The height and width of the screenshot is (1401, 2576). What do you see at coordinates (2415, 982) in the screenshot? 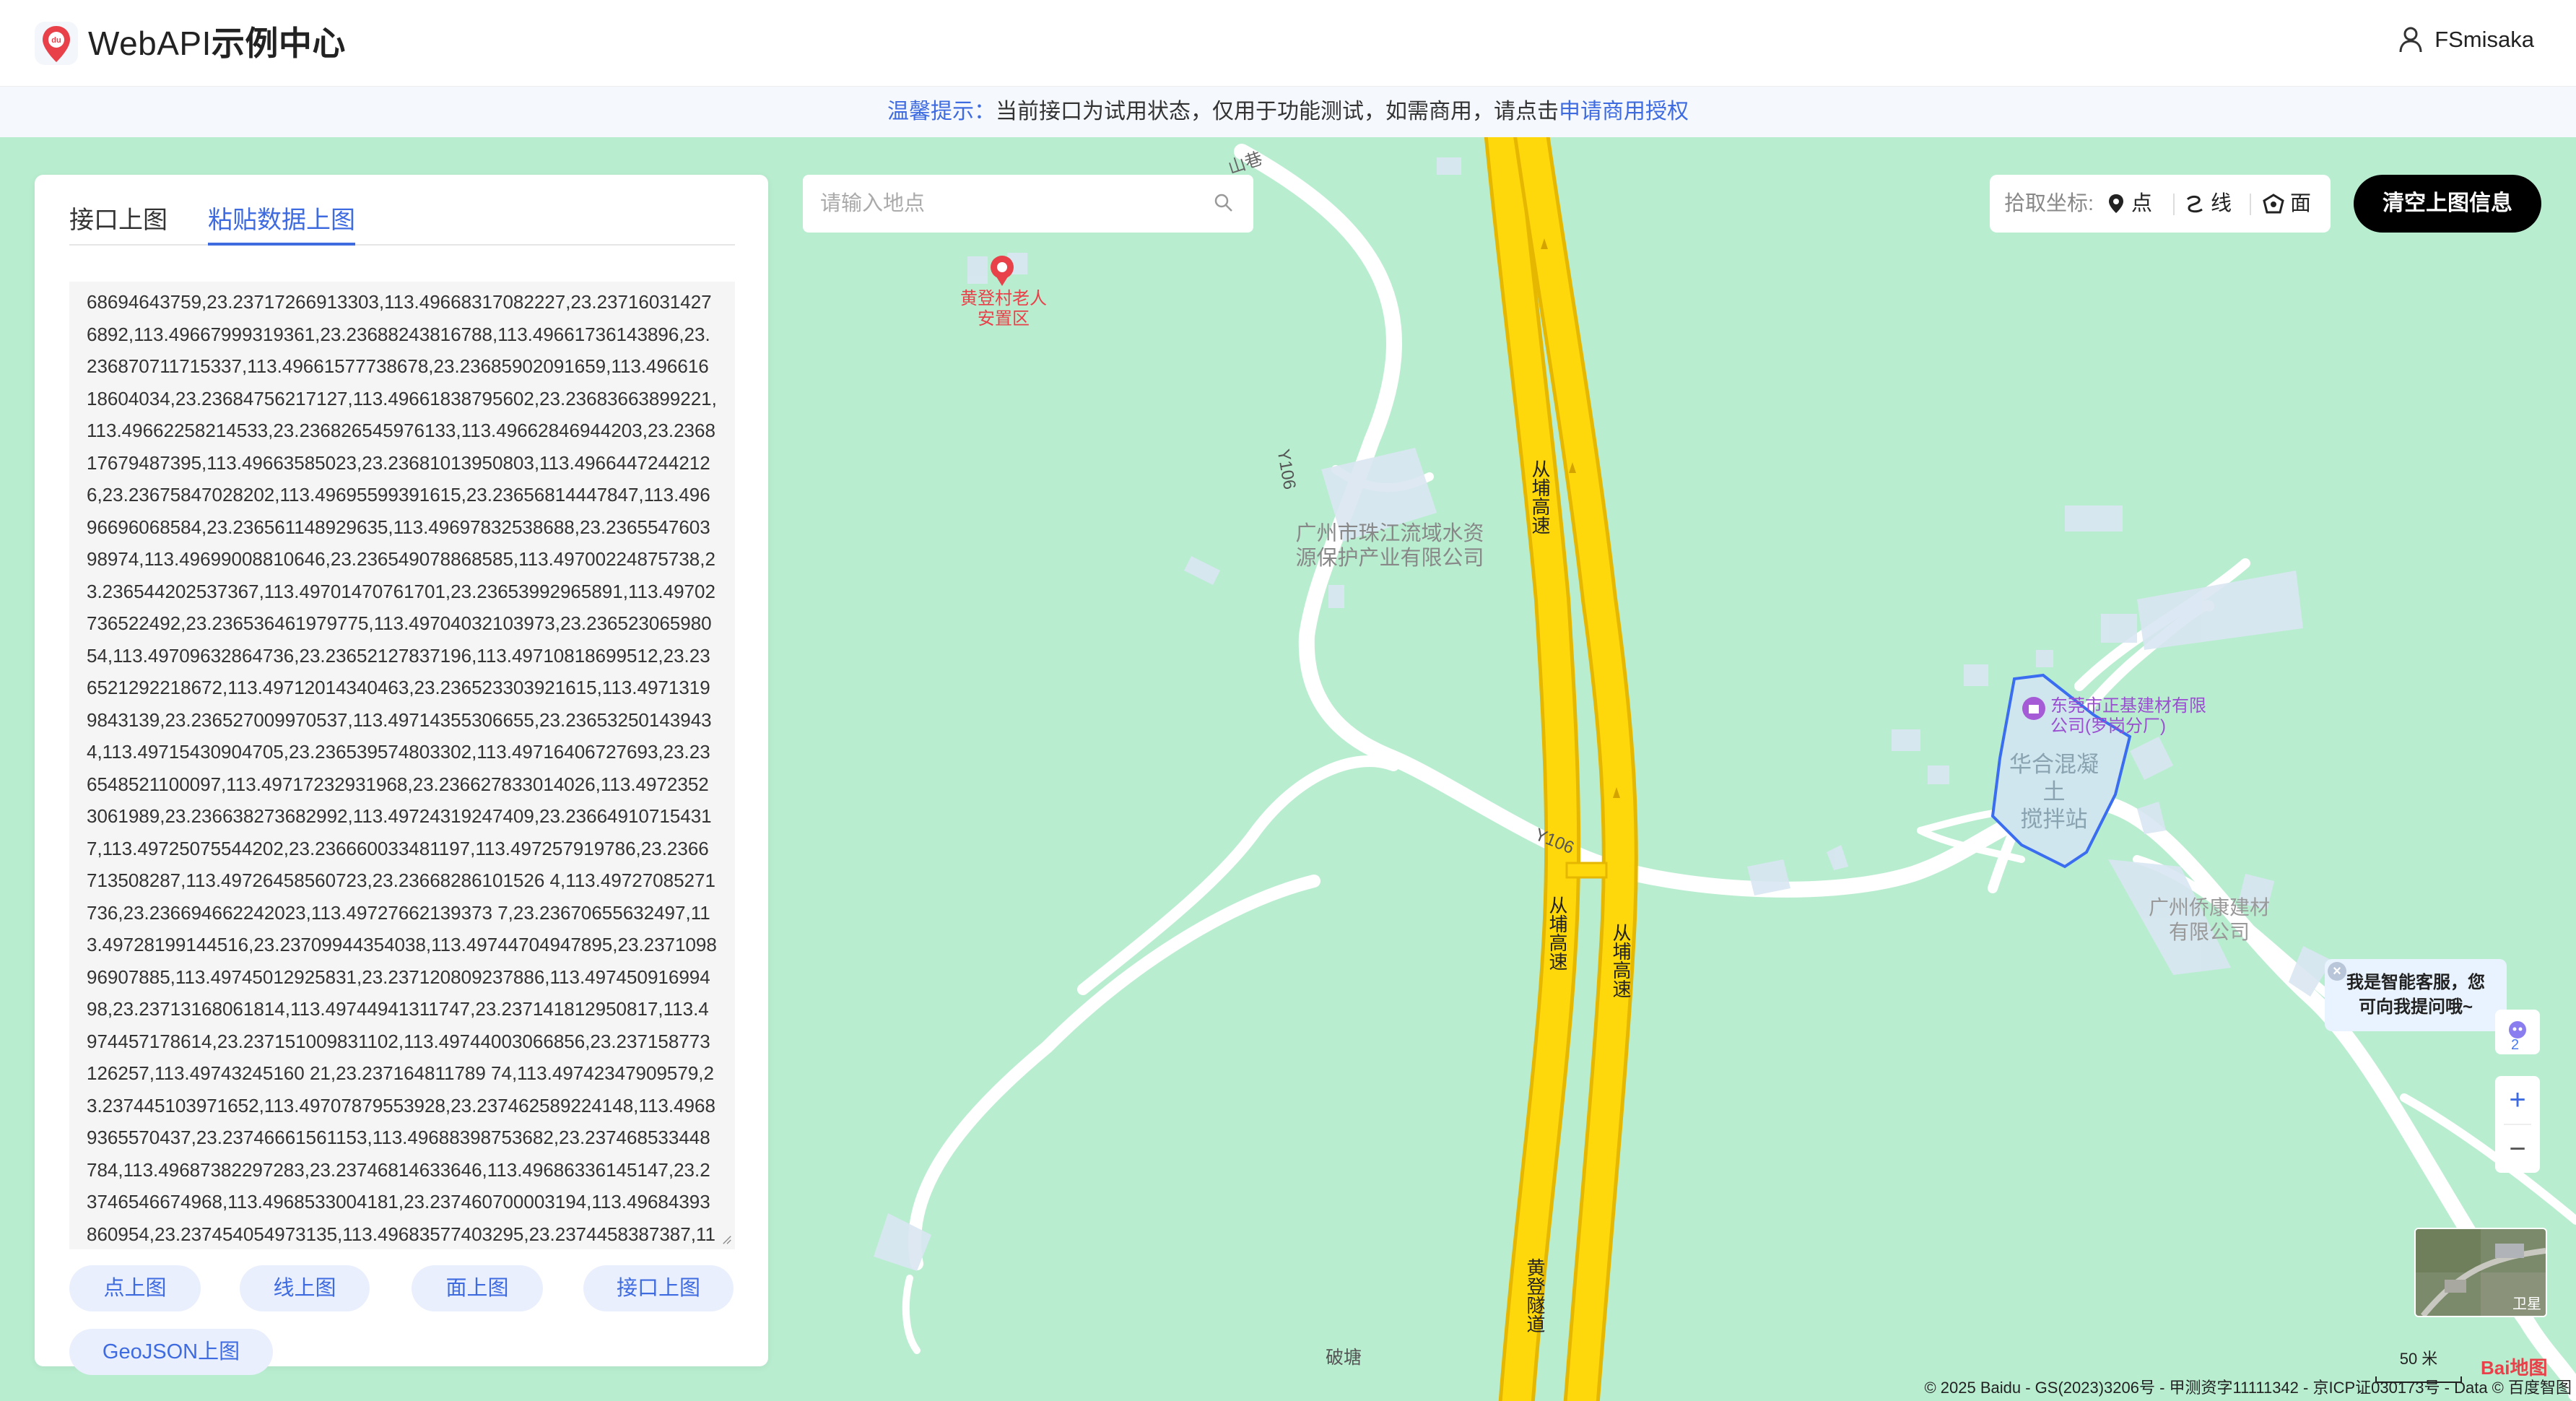
I see `service-line-1: 我是智能客服，您` at bounding box center [2415, 982].